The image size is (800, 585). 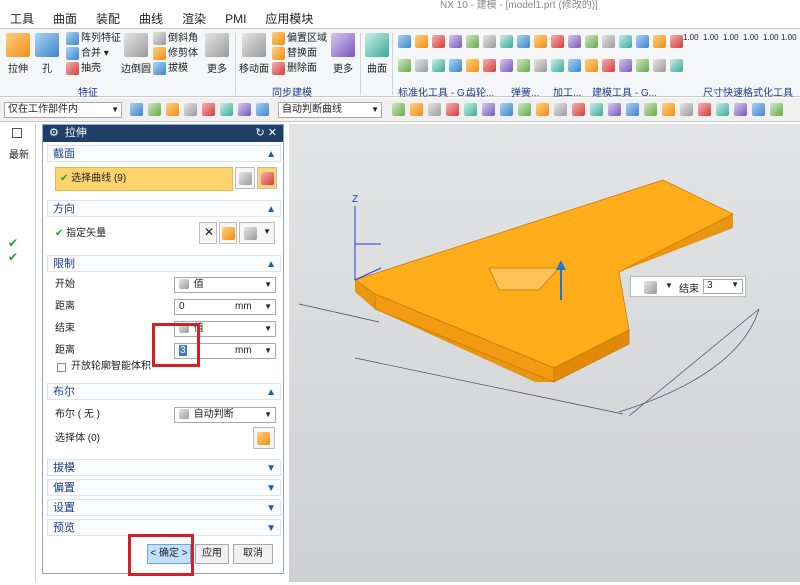 What do you see at coordinates (343, 54) in the screenshot?
I see `more-sync-button: 更多` at bounding box center [343, 54].